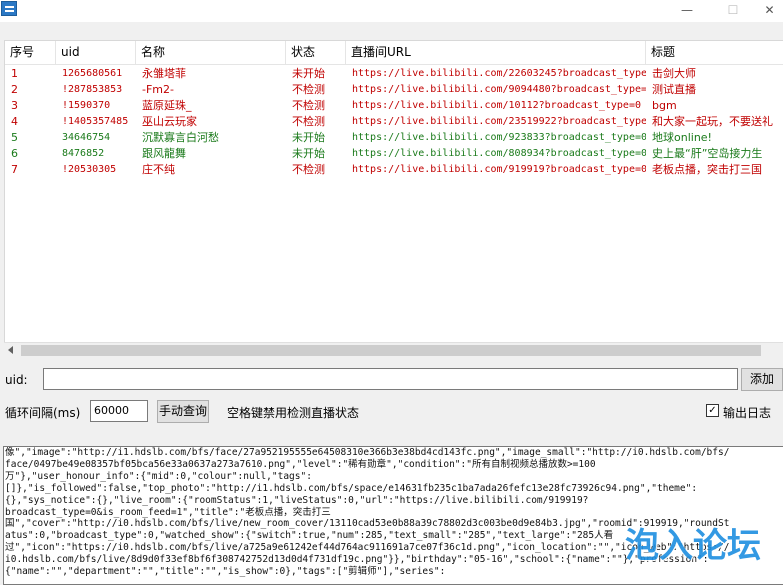  I want to click on output-log-checkbox: ✓, so click(712, 410).